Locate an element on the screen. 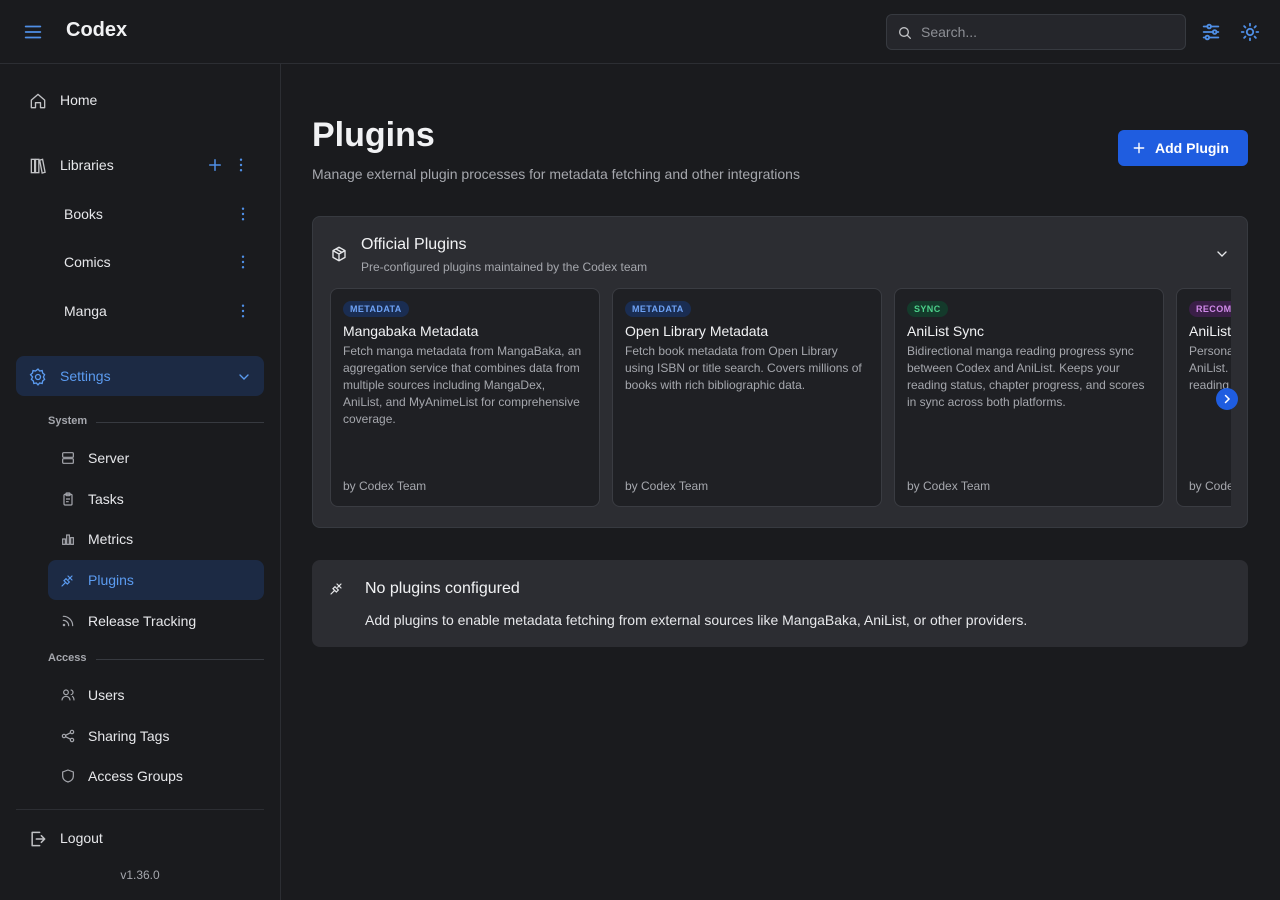 Image resolution: width=1280 pixels, height=900 pixels. library-icon is located at coordinates (38, 166).